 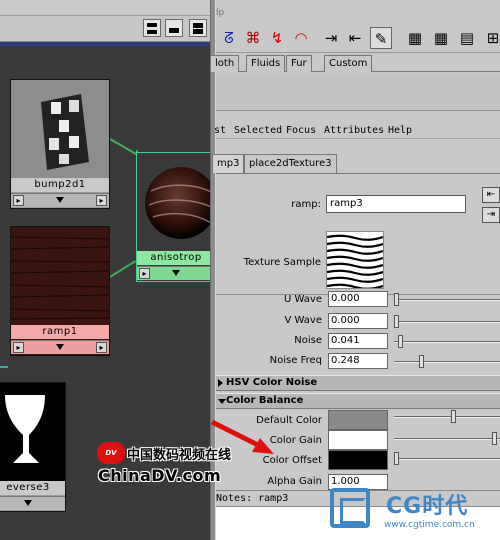 I want to click on focus-input-icon: ⇤, so click(x=491, y=195).